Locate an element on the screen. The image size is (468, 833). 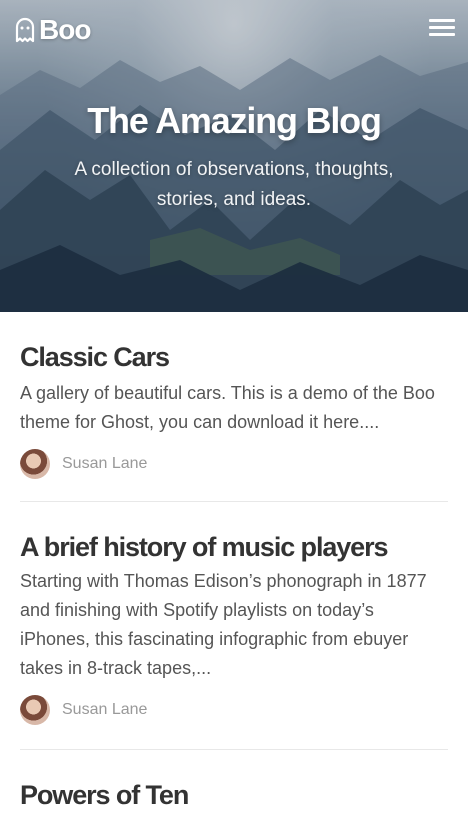
site-logo: Boo is located at coordinates (52, 30).